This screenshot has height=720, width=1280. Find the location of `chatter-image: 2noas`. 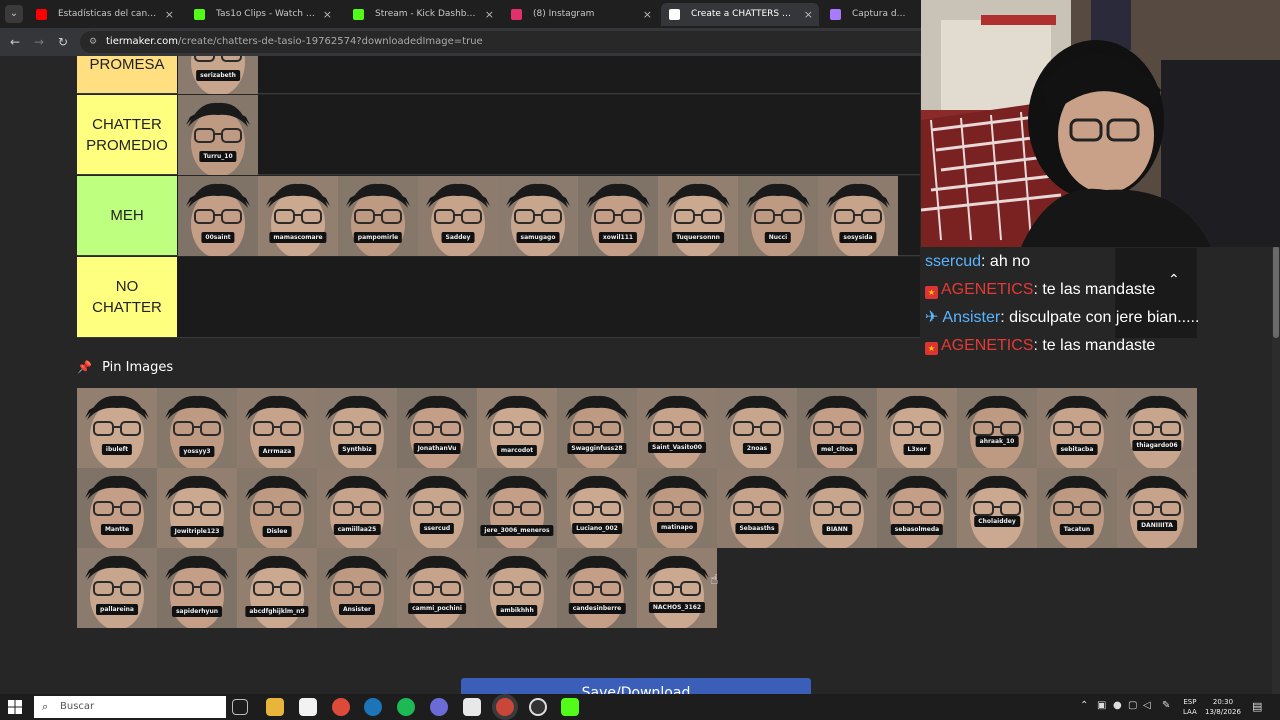

chatter-image: 2noas is located at coordinates (757, 428).